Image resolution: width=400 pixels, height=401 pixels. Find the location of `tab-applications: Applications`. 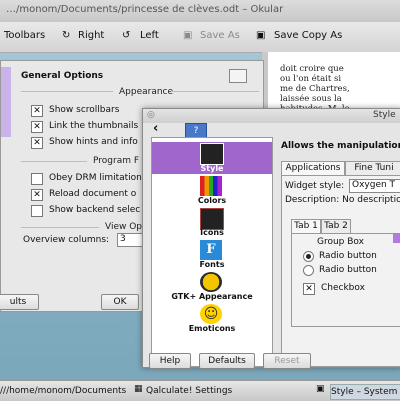

tab-applications: Applications is located at coordinates (313, 168).